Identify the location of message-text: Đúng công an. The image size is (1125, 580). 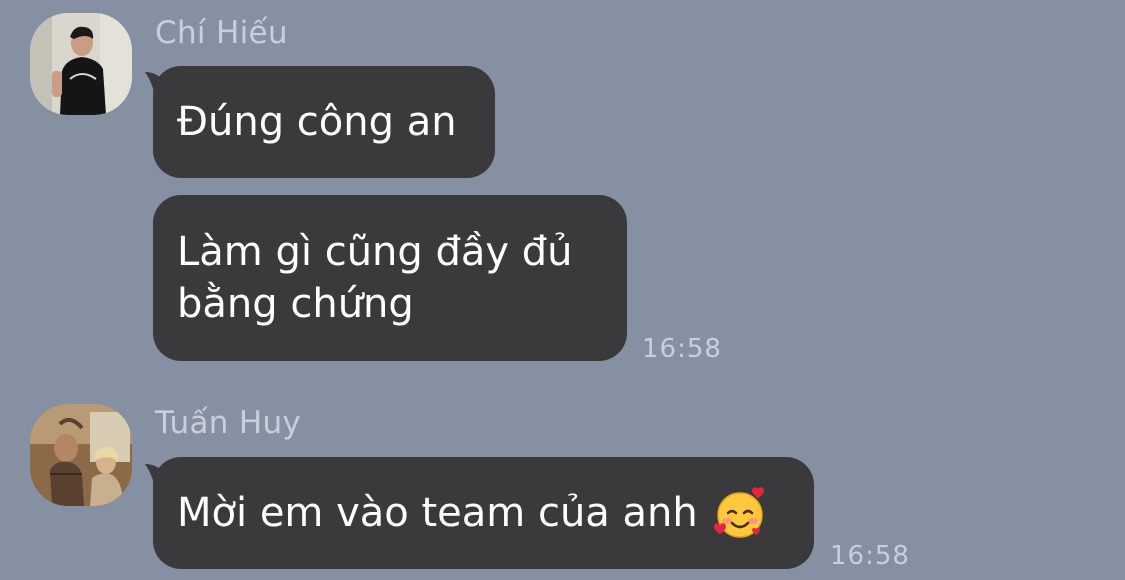
(317, 122).